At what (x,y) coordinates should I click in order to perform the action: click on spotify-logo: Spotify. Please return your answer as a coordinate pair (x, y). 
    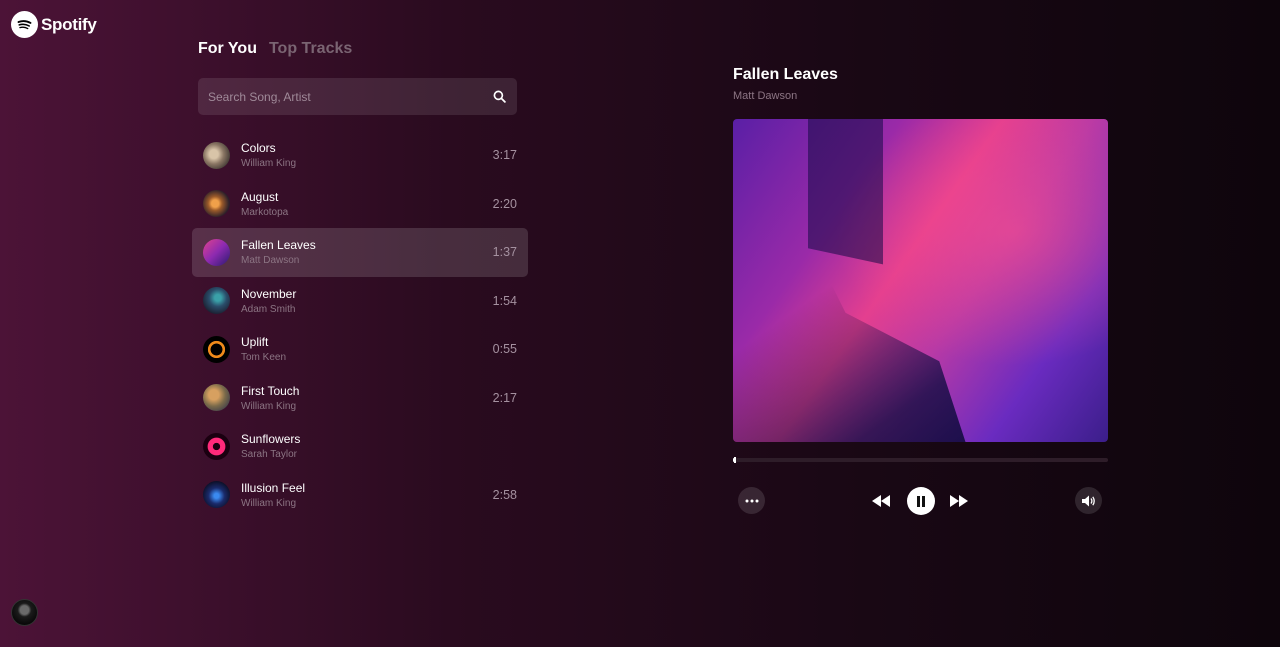
    Looking at the image, I should click on (54, 24).